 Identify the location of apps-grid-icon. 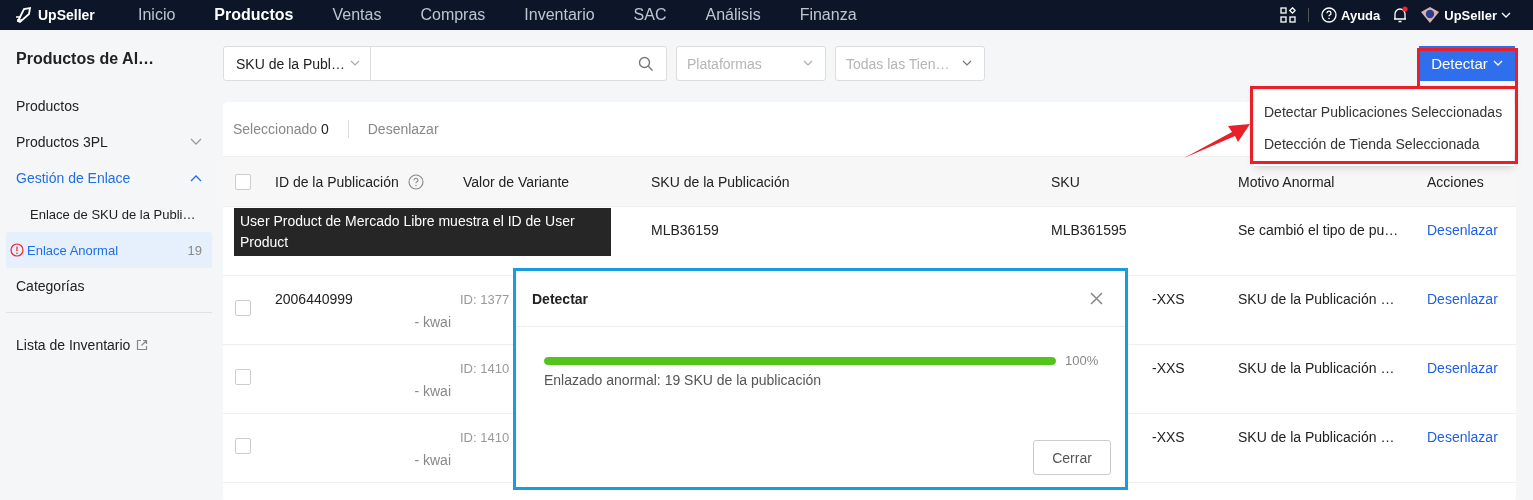
(1288, 15).